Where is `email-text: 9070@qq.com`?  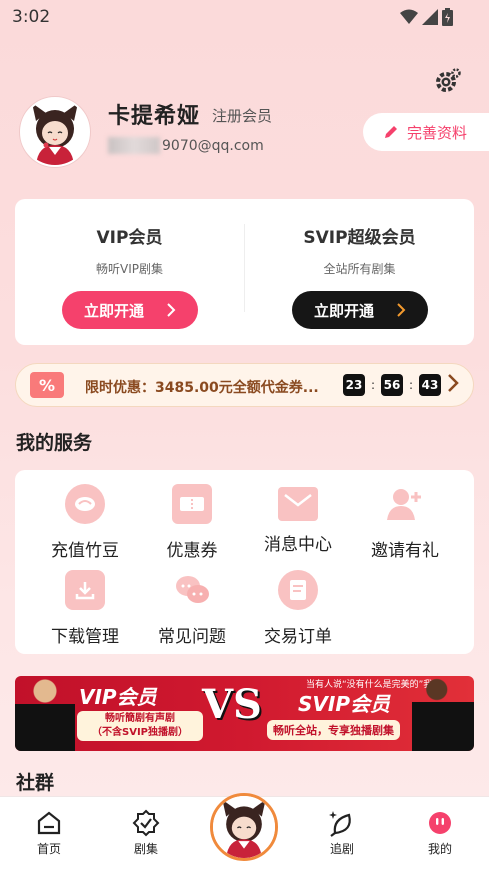 email-text: 9070@qq.com is located at coordinates (213, 145).